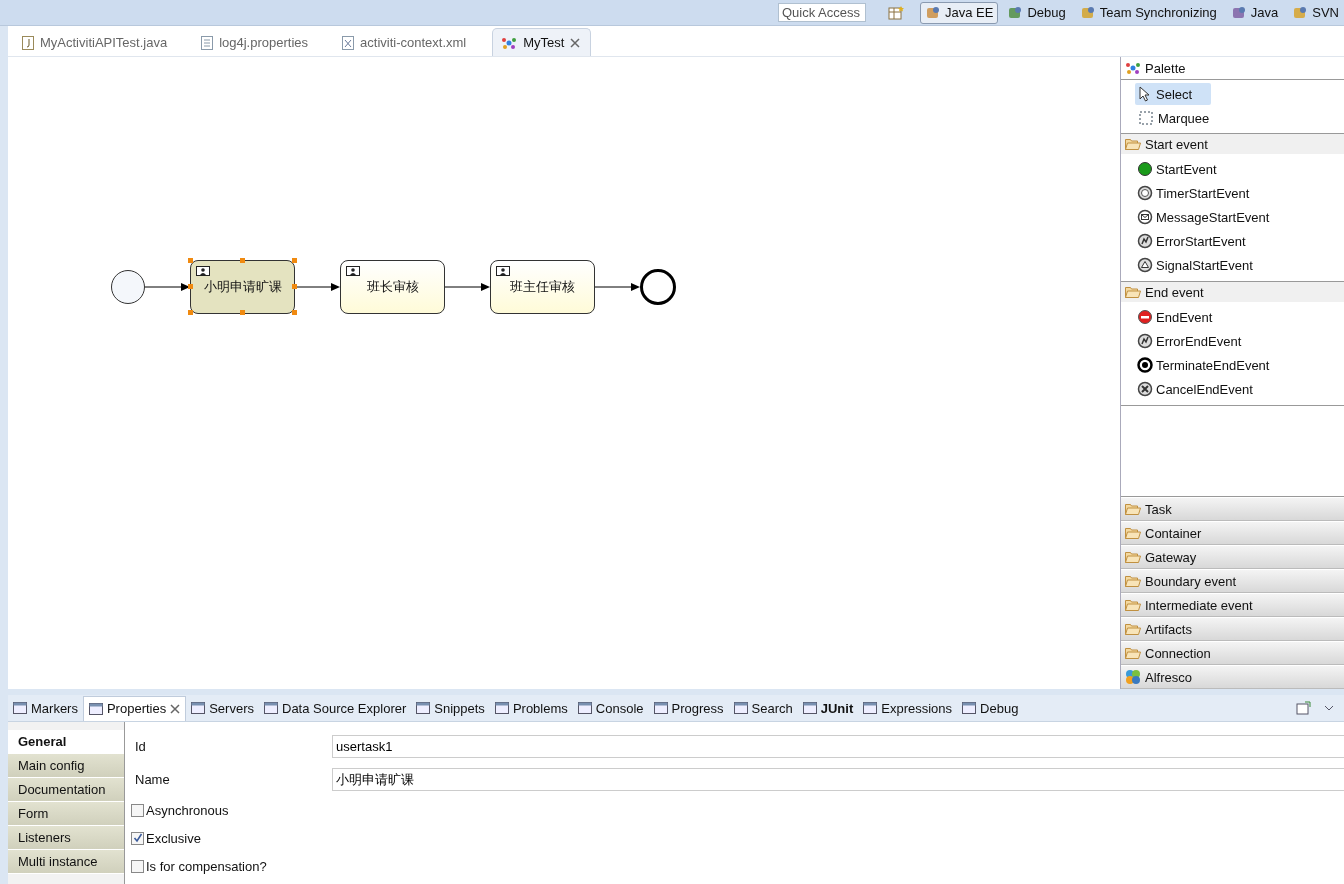 This screenshot has width=1344, height=884. Describe the element at coordinates (1232, 144) in the screenshot. I see `palette-drawer: Start event` at that location.